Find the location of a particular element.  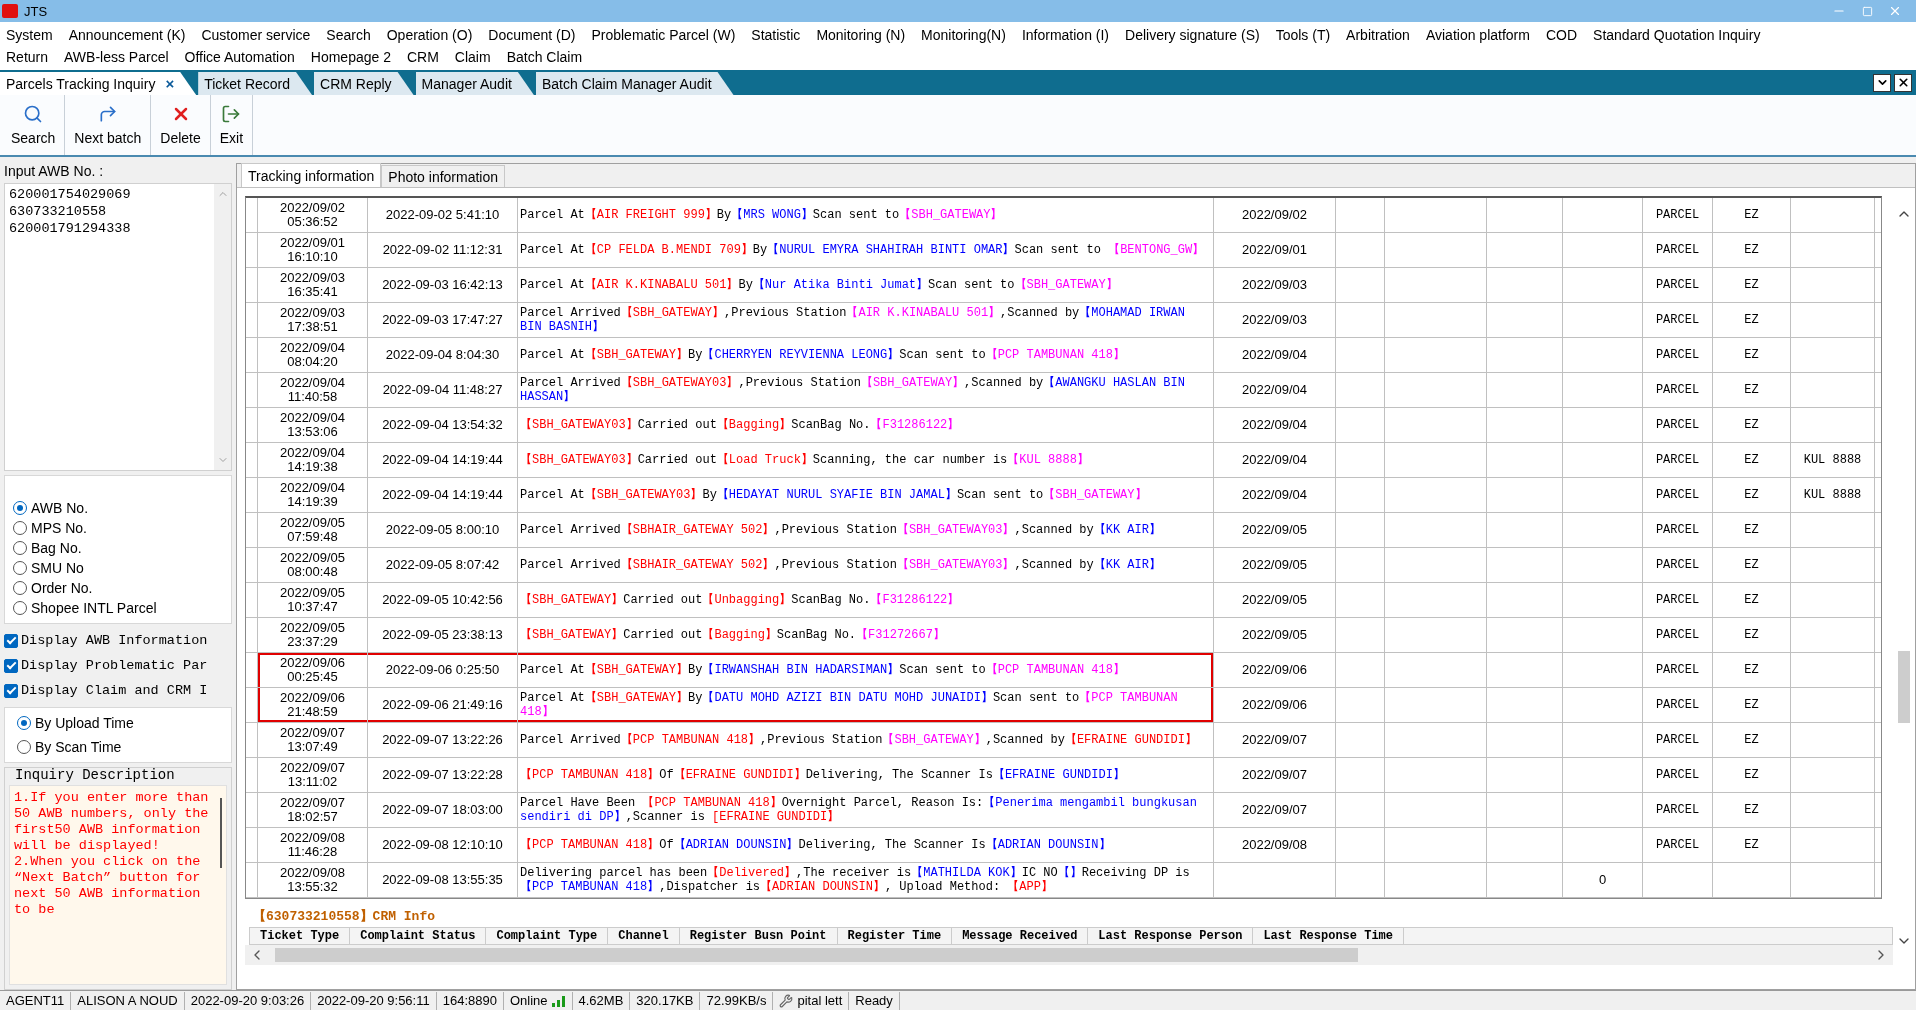

column-header: Complaint Type is located at coordinates (547, 936).